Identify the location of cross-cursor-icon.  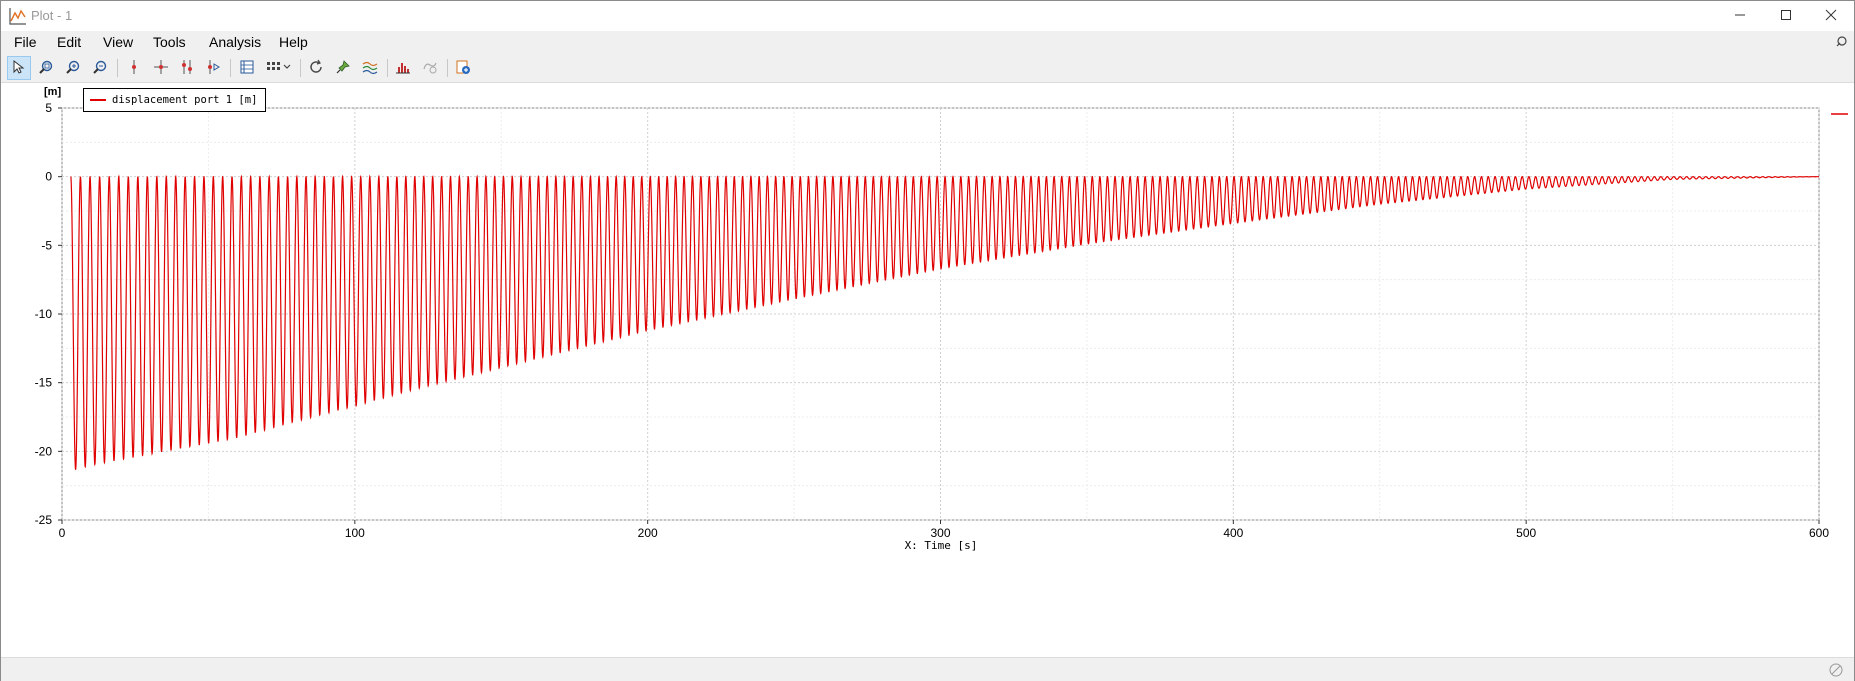
(161, 68).